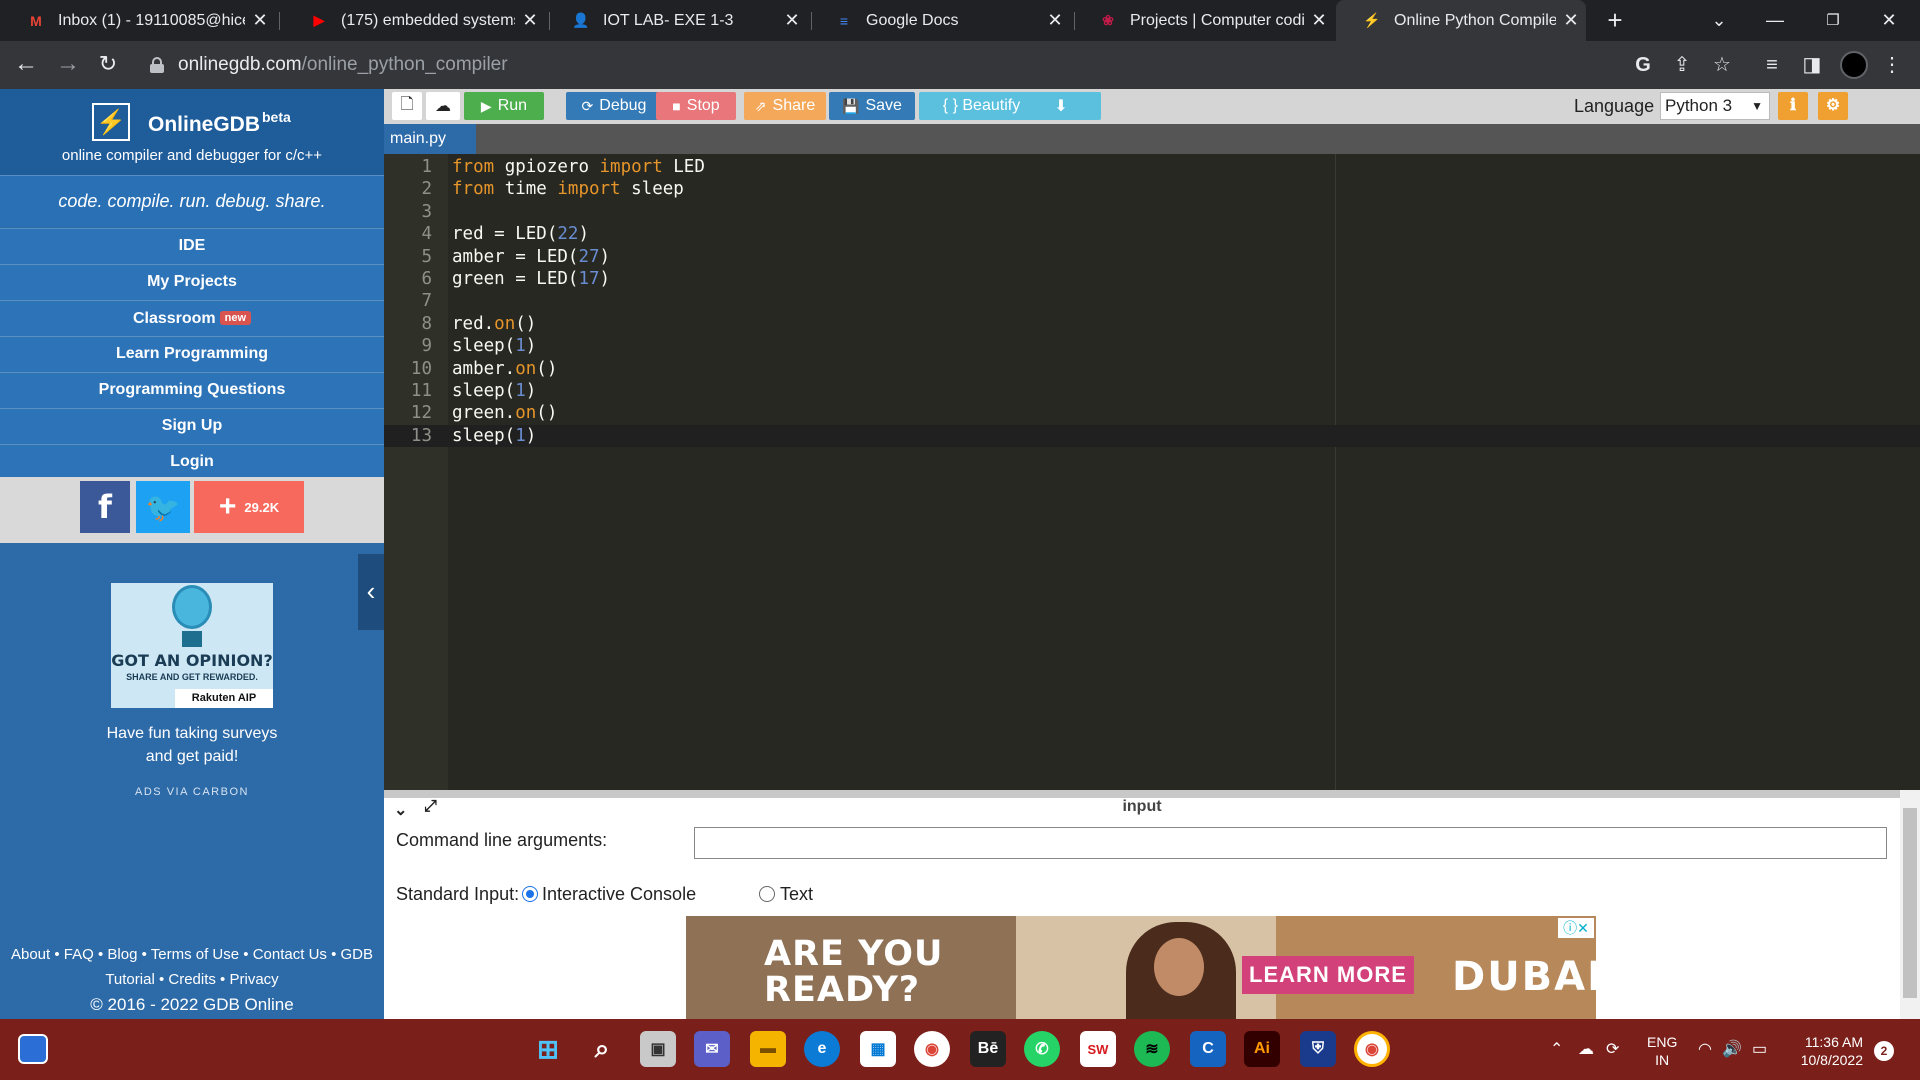 The image size is (1920, 1080). What do you see at coordinates (1812, 65) in the screenshot?
I see `side-panel-icon: ◨` at bounding box center [1812, 65].